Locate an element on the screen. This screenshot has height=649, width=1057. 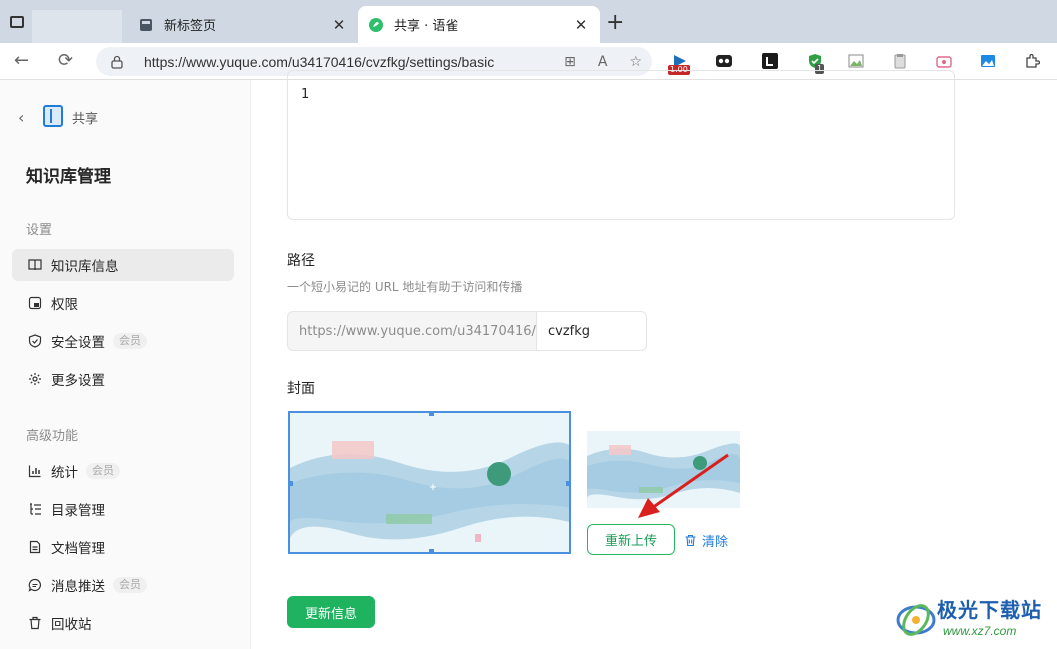
clipboard-extension-icon is located at coordinates (900, 61).